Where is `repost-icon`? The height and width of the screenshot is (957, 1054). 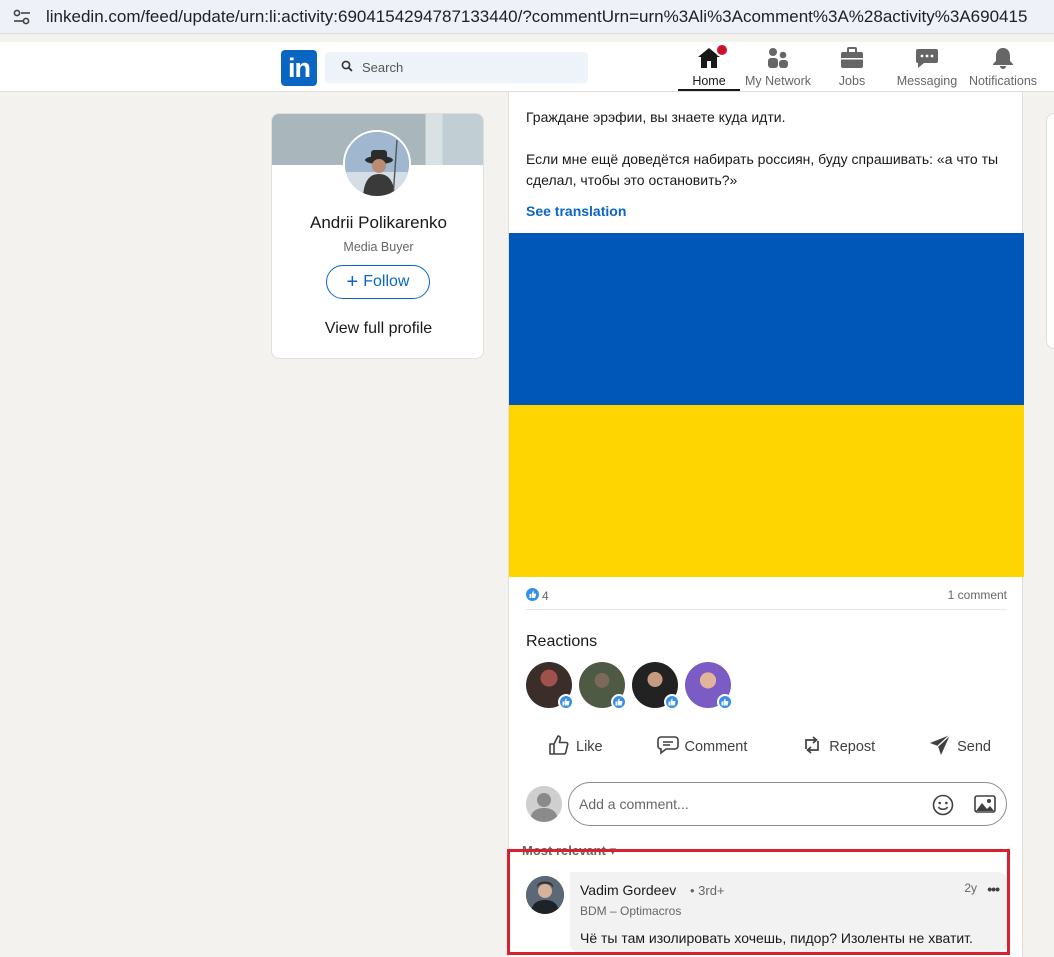 repost-icon is located at coordinates (815, 747).